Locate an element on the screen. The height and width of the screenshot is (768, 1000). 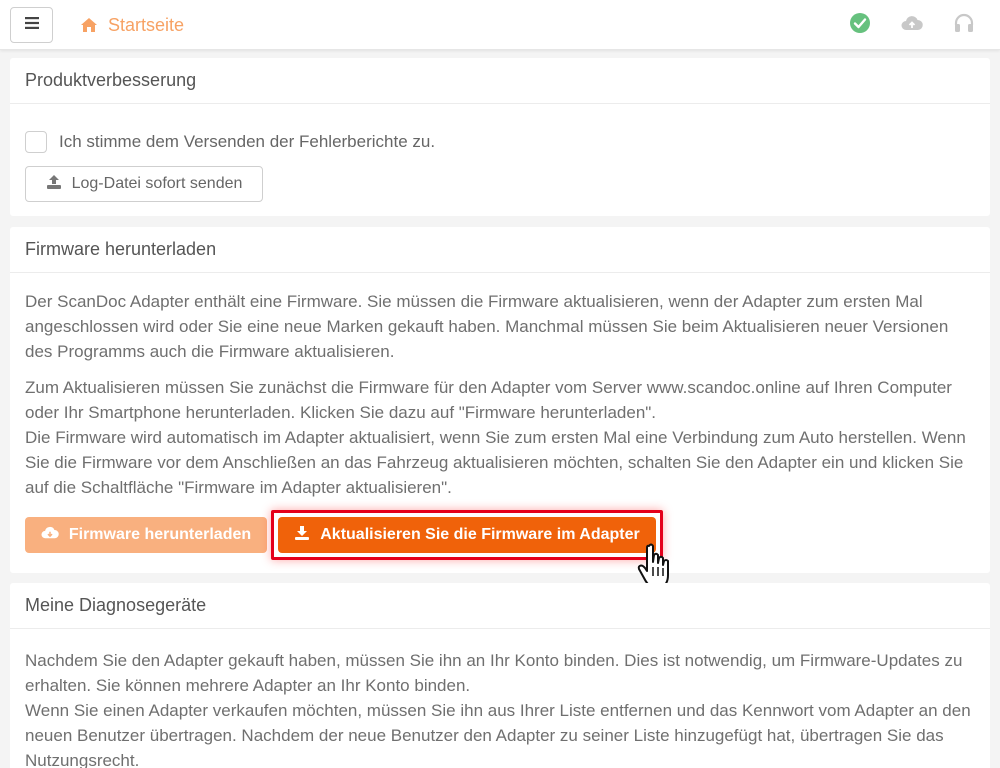
cloud-upload-icon is located at coordinates (912, 23).